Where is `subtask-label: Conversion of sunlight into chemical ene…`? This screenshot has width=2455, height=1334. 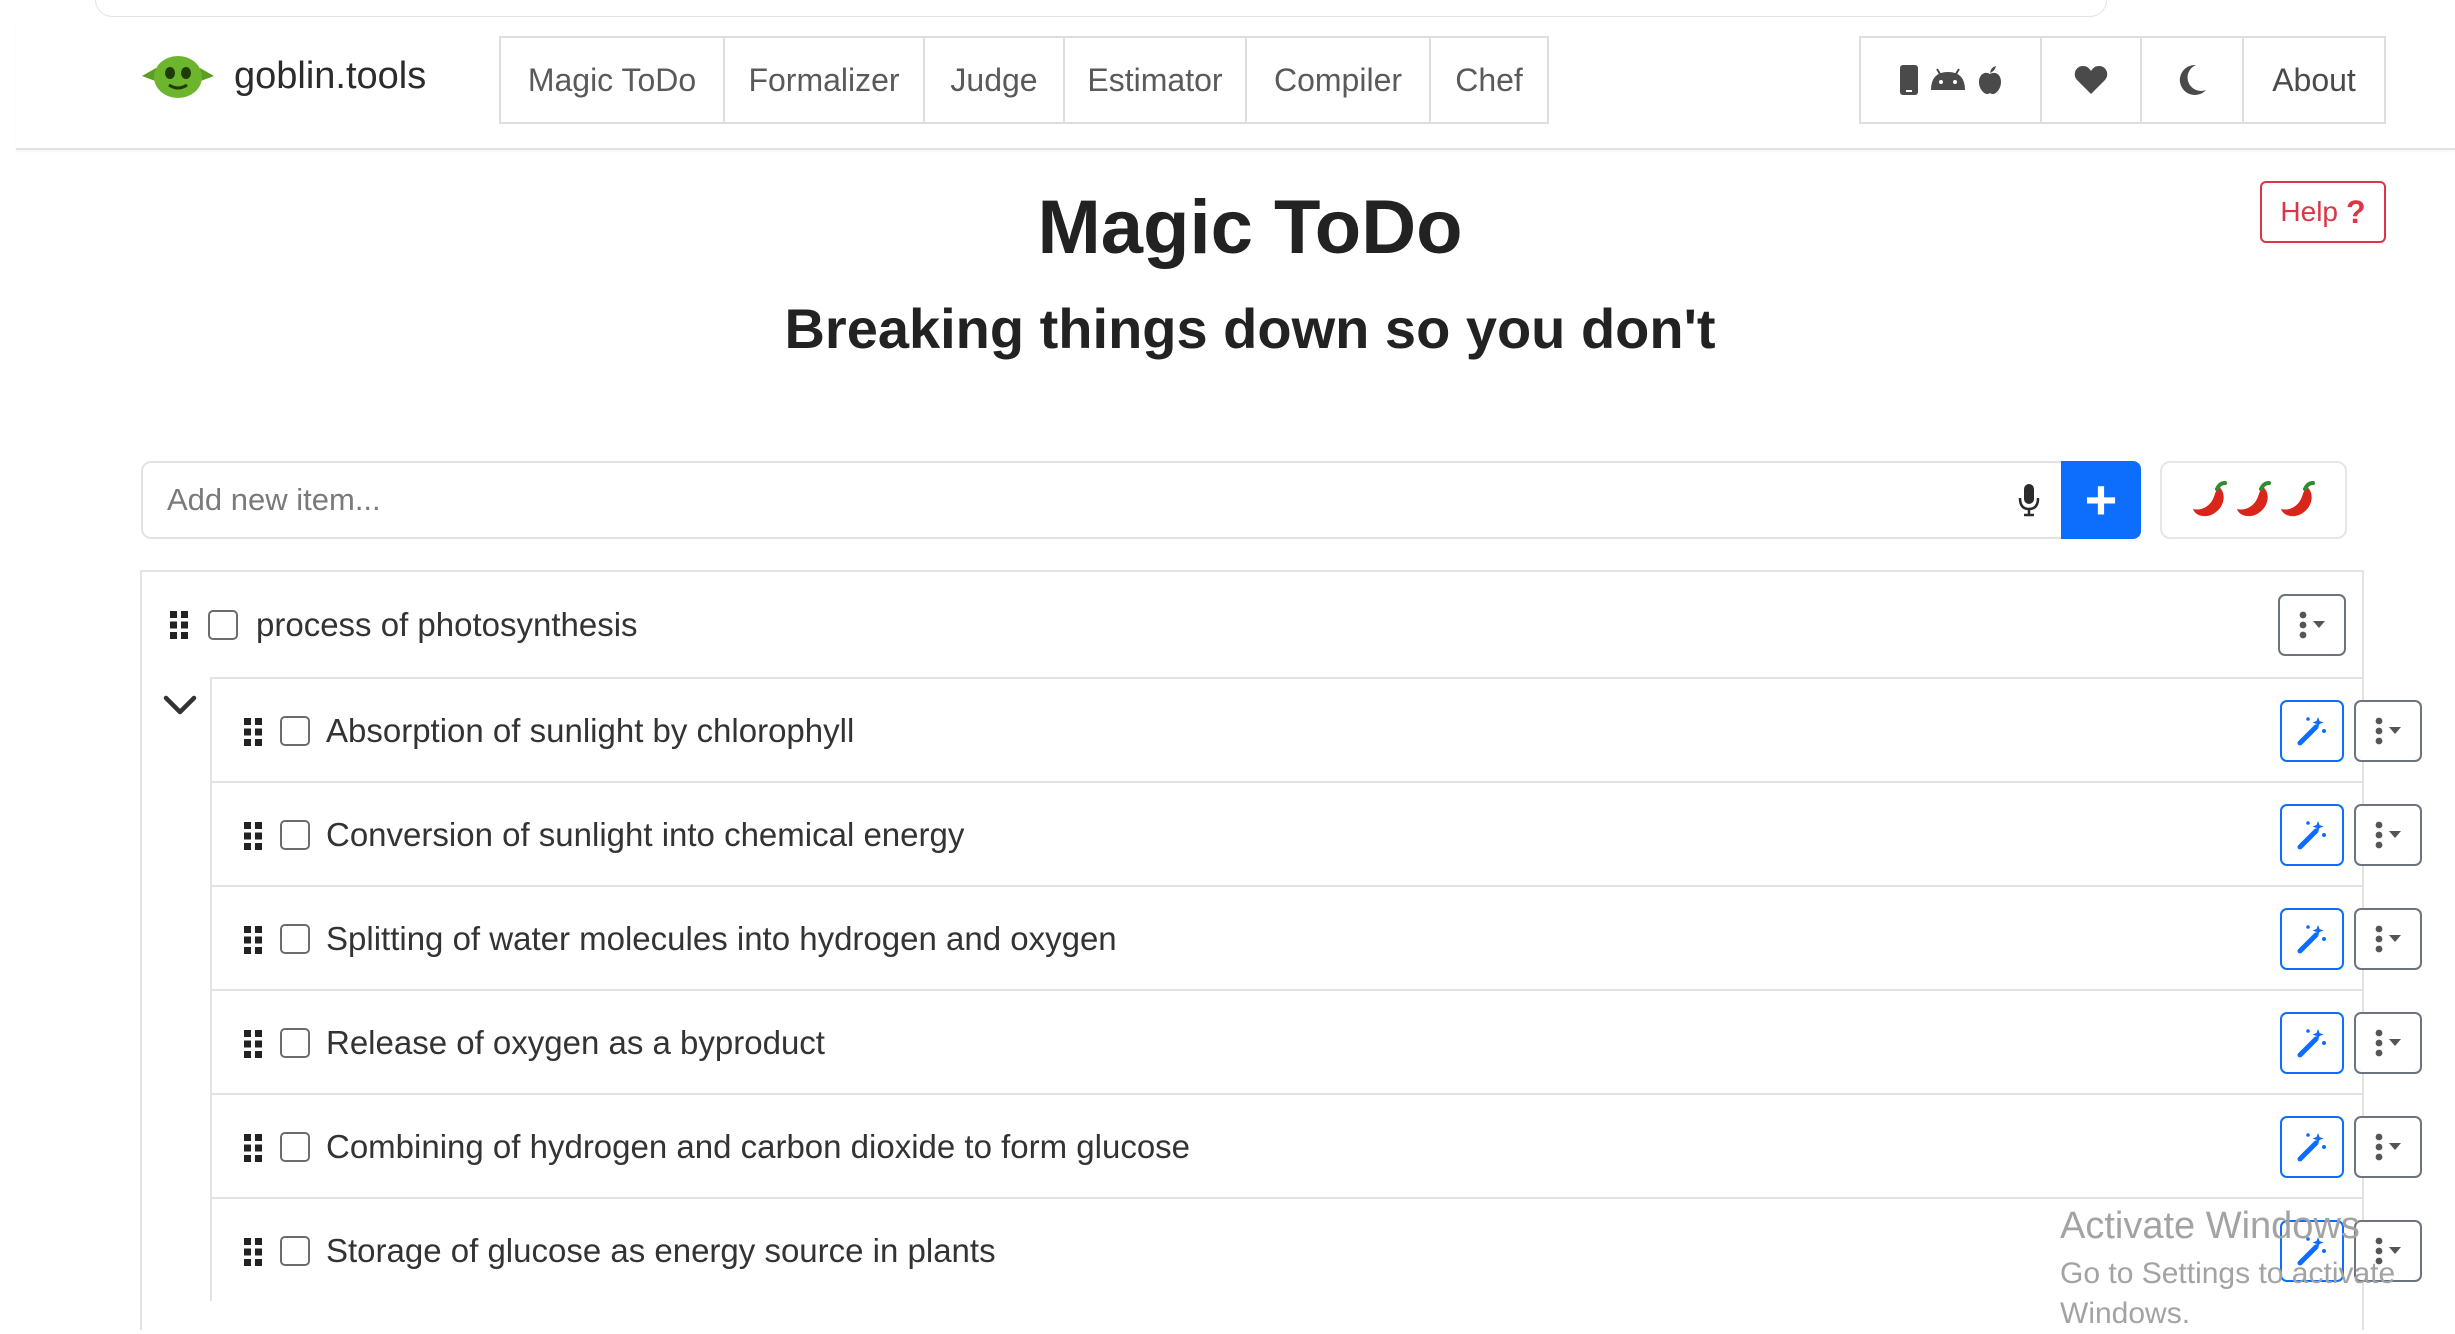 subtask-label: Conversion of sunlight into chemical ene… is located at coordinates (645, 835).